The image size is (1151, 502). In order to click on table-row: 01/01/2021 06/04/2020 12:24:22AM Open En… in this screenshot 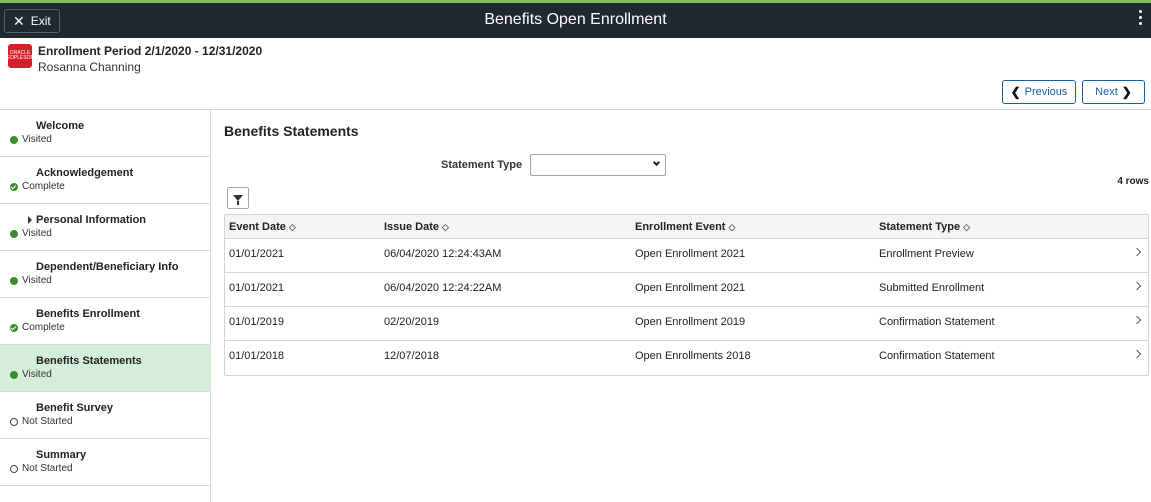, I will do `click(686, 290)`.